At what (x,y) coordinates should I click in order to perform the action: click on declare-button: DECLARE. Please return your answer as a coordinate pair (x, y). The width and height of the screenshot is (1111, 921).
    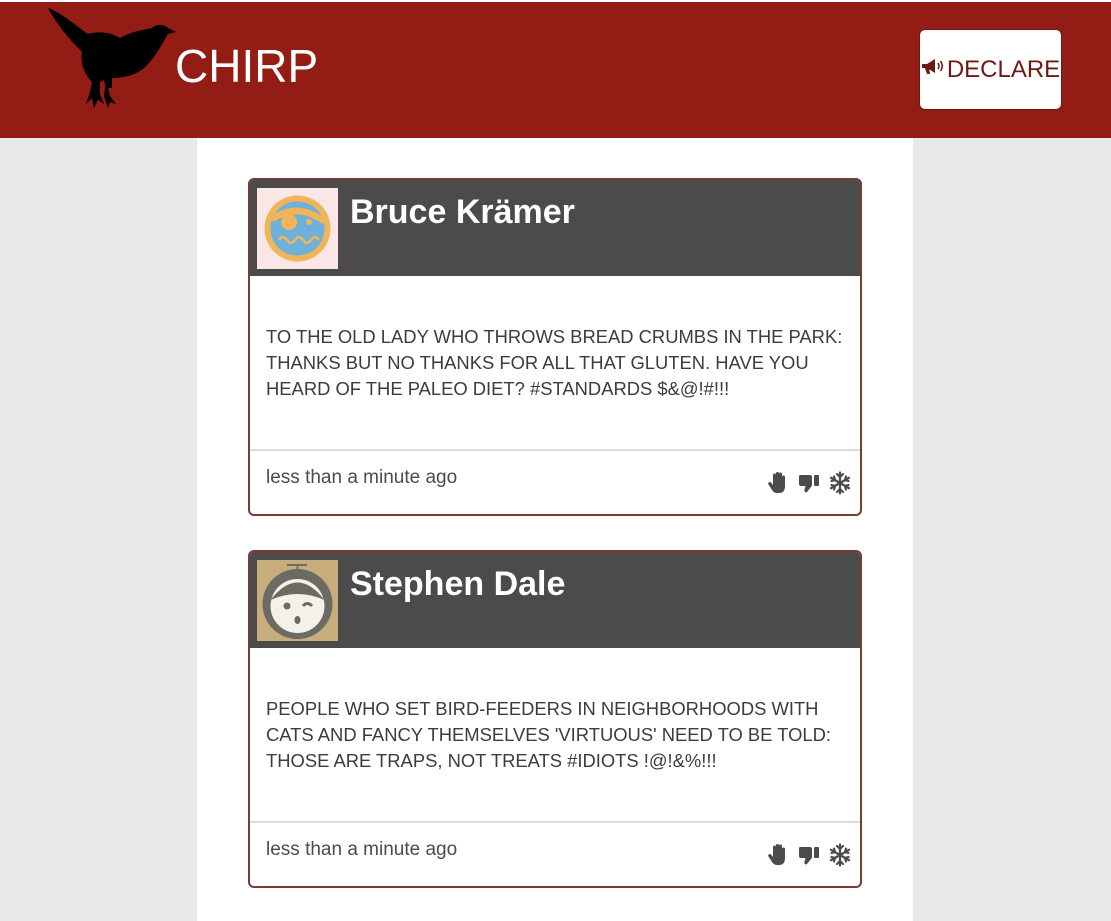
    Looking at the image, I should click on (990, 69).